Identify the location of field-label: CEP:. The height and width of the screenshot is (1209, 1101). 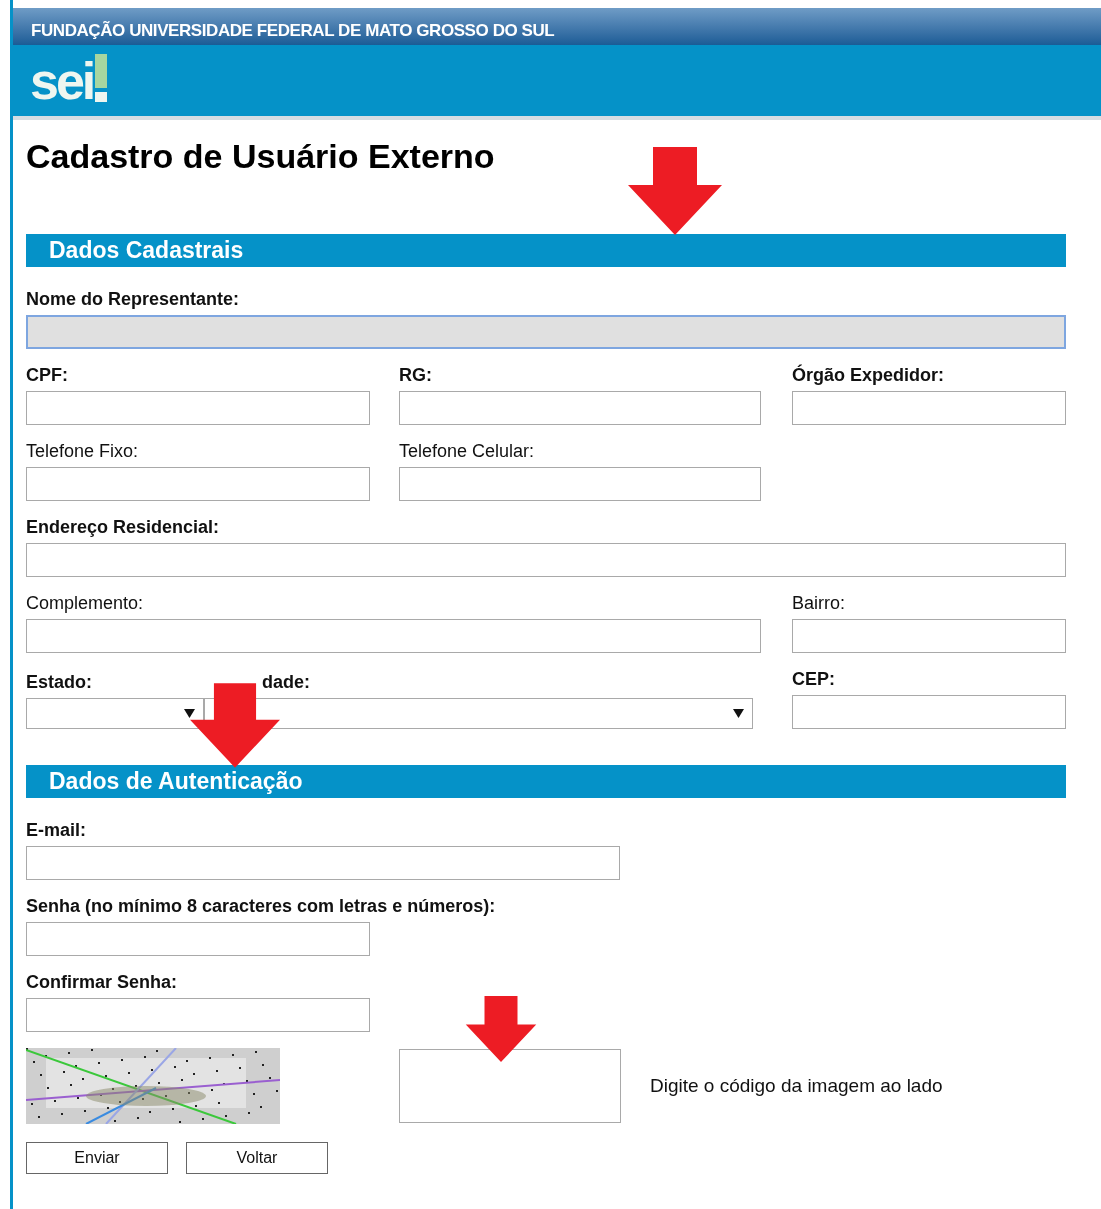
(813, 679).